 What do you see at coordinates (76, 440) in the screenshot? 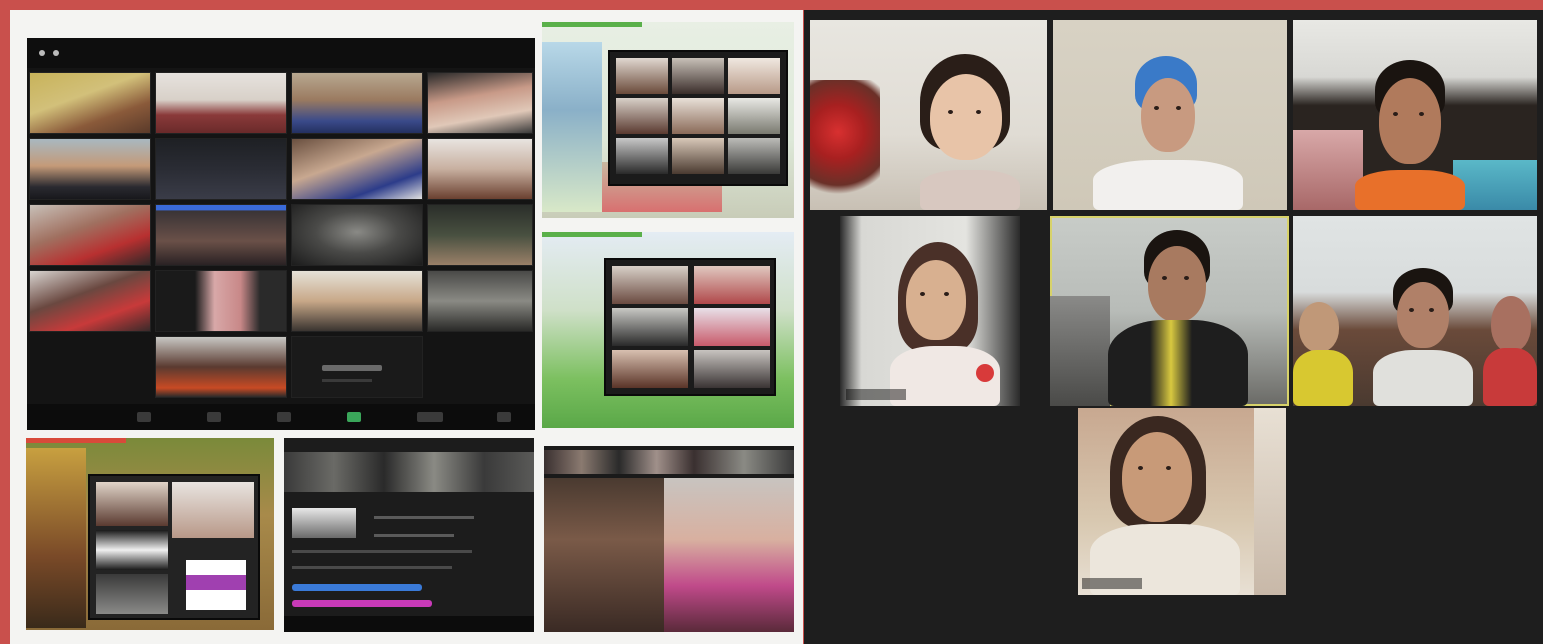
I see `slide-accent-strip` at bounding box center [76, 440].